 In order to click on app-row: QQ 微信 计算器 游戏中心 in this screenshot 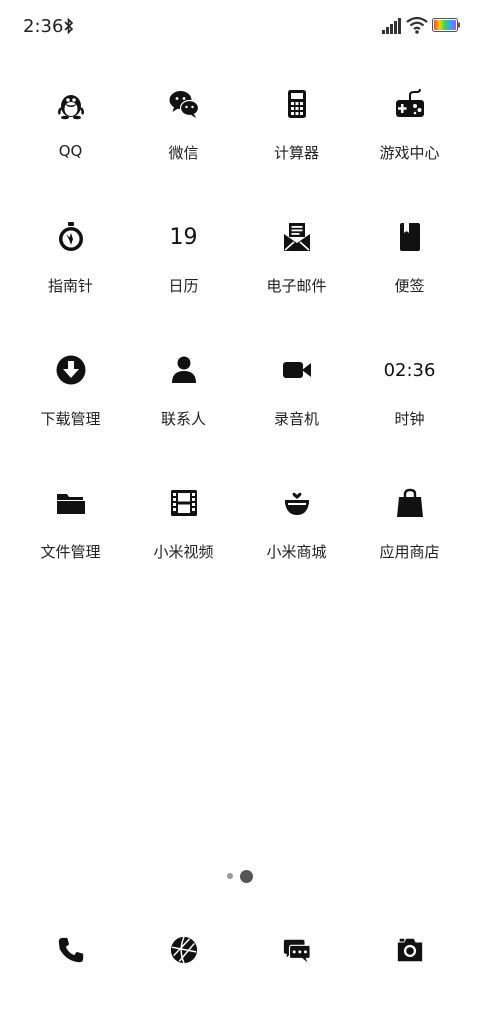, I will do `click(240, 136)`.